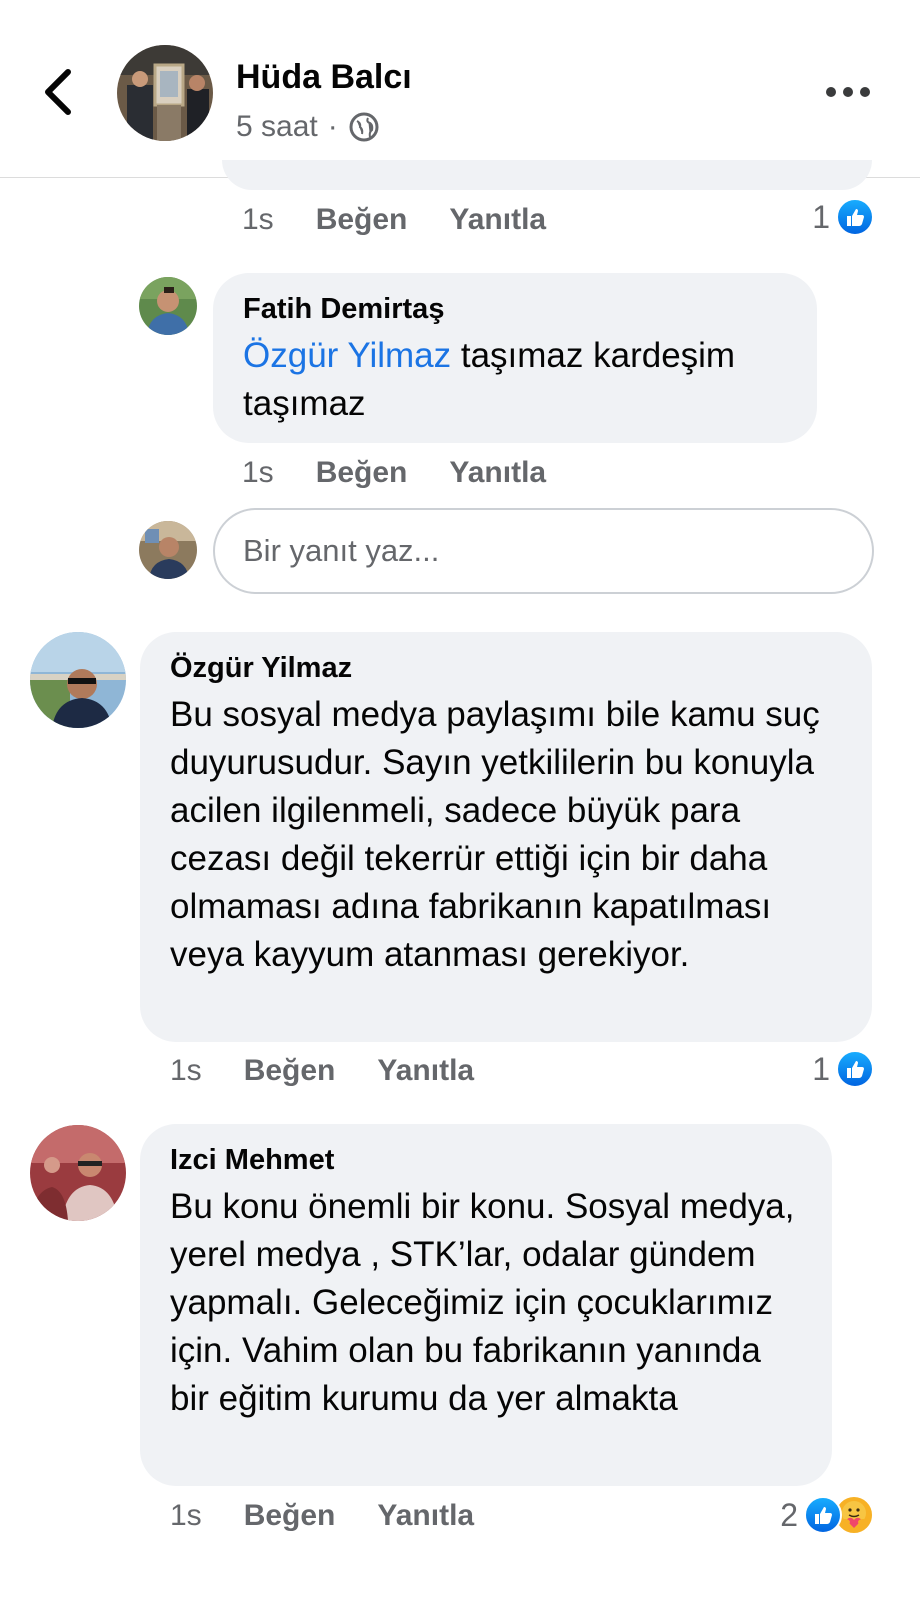  I want to click on globe-icon, so click(364, 127).